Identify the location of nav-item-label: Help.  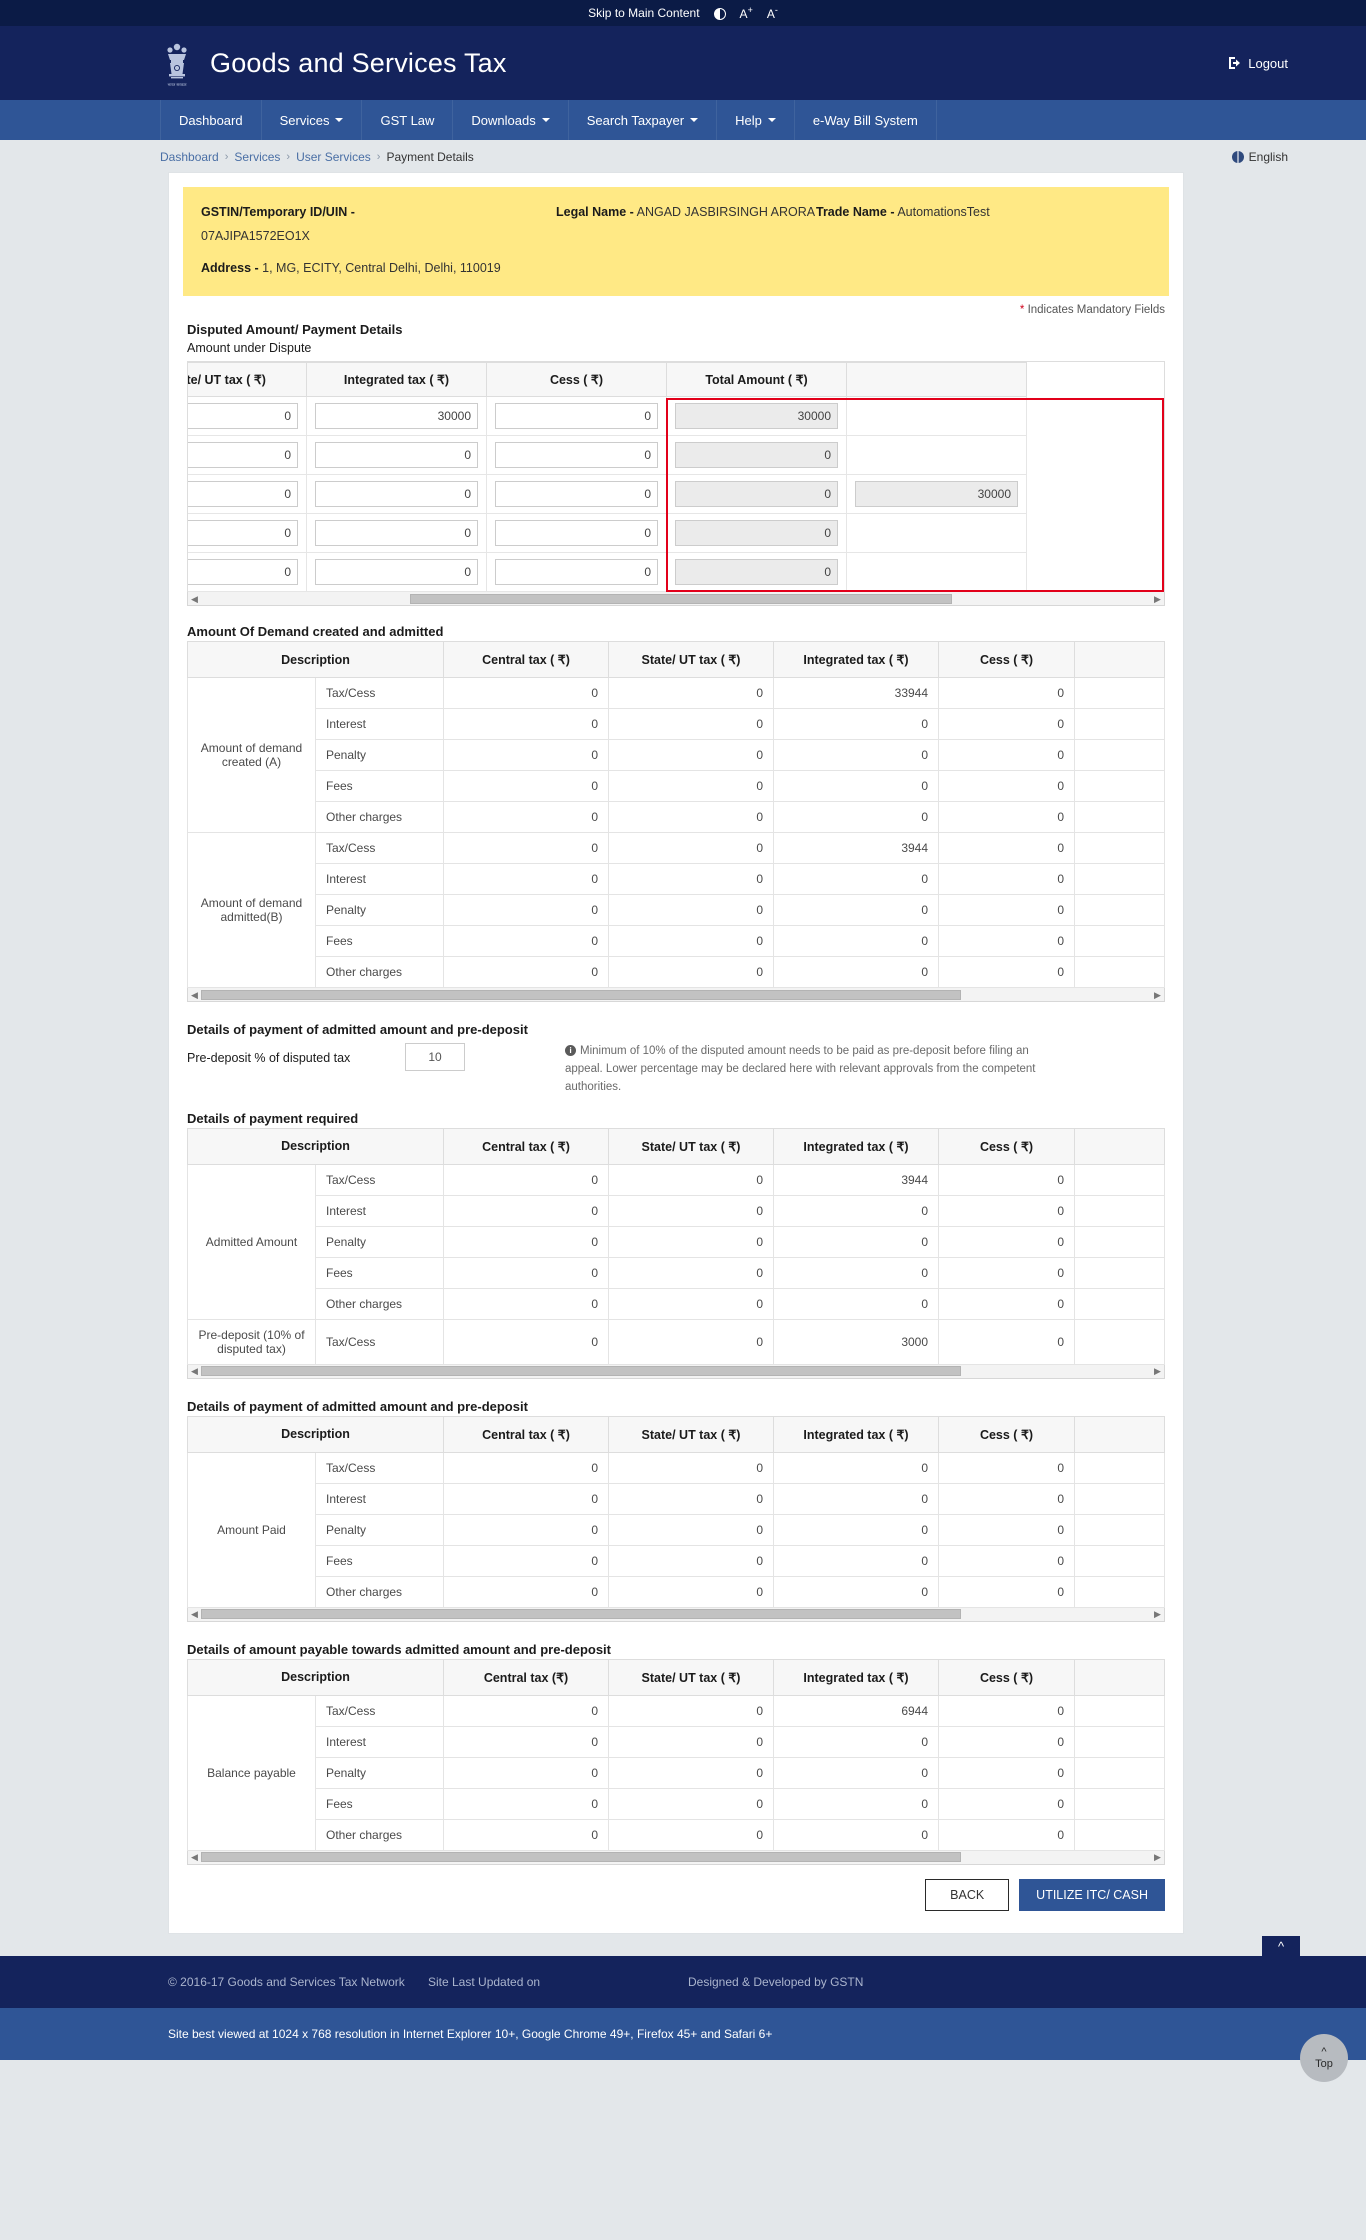
(748, 120).